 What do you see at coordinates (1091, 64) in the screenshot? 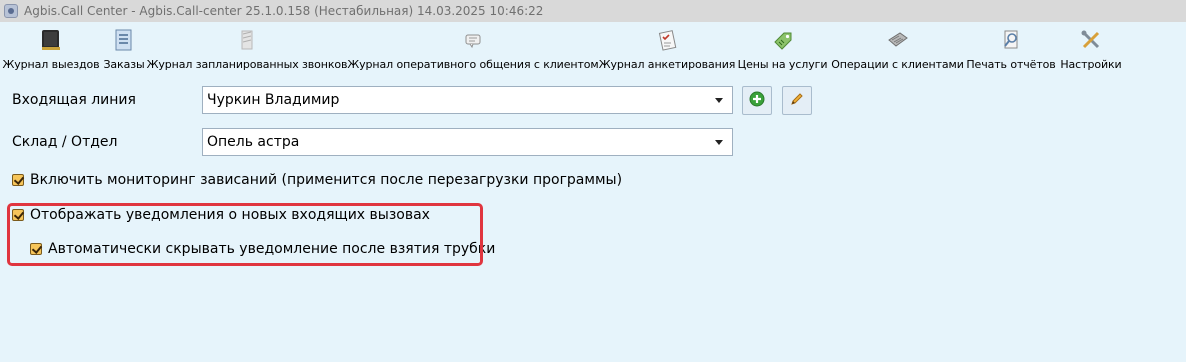
I see `toolbar-label: Настройки` at bounding box center [1091, 64].